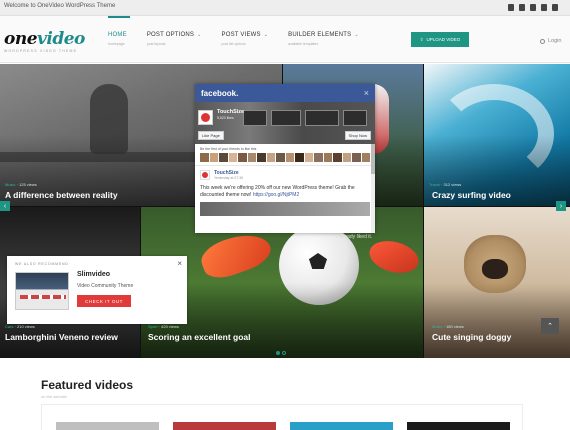 This screenshot has height=430, width=570. What do you see at coordinates (285, 8) in the screenshot?
I see `top-bar: Welcome to OneVideo WordPress Theme` at bounding box center [285, 8].